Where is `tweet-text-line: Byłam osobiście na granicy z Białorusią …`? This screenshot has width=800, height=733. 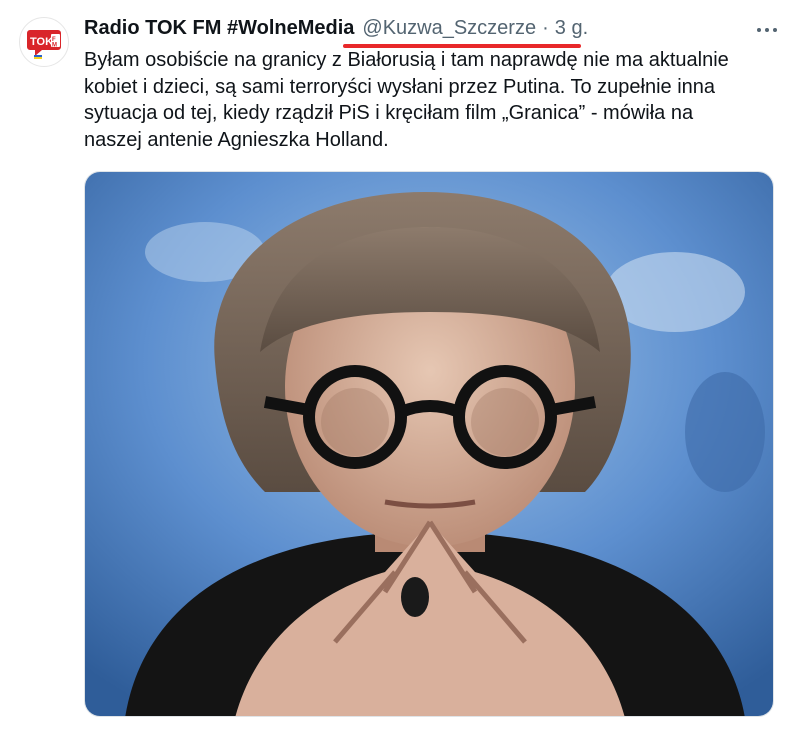
tweet-text-line: Byłam osobiście na granicy z Białorusią … is located at coordinates (406, 60).